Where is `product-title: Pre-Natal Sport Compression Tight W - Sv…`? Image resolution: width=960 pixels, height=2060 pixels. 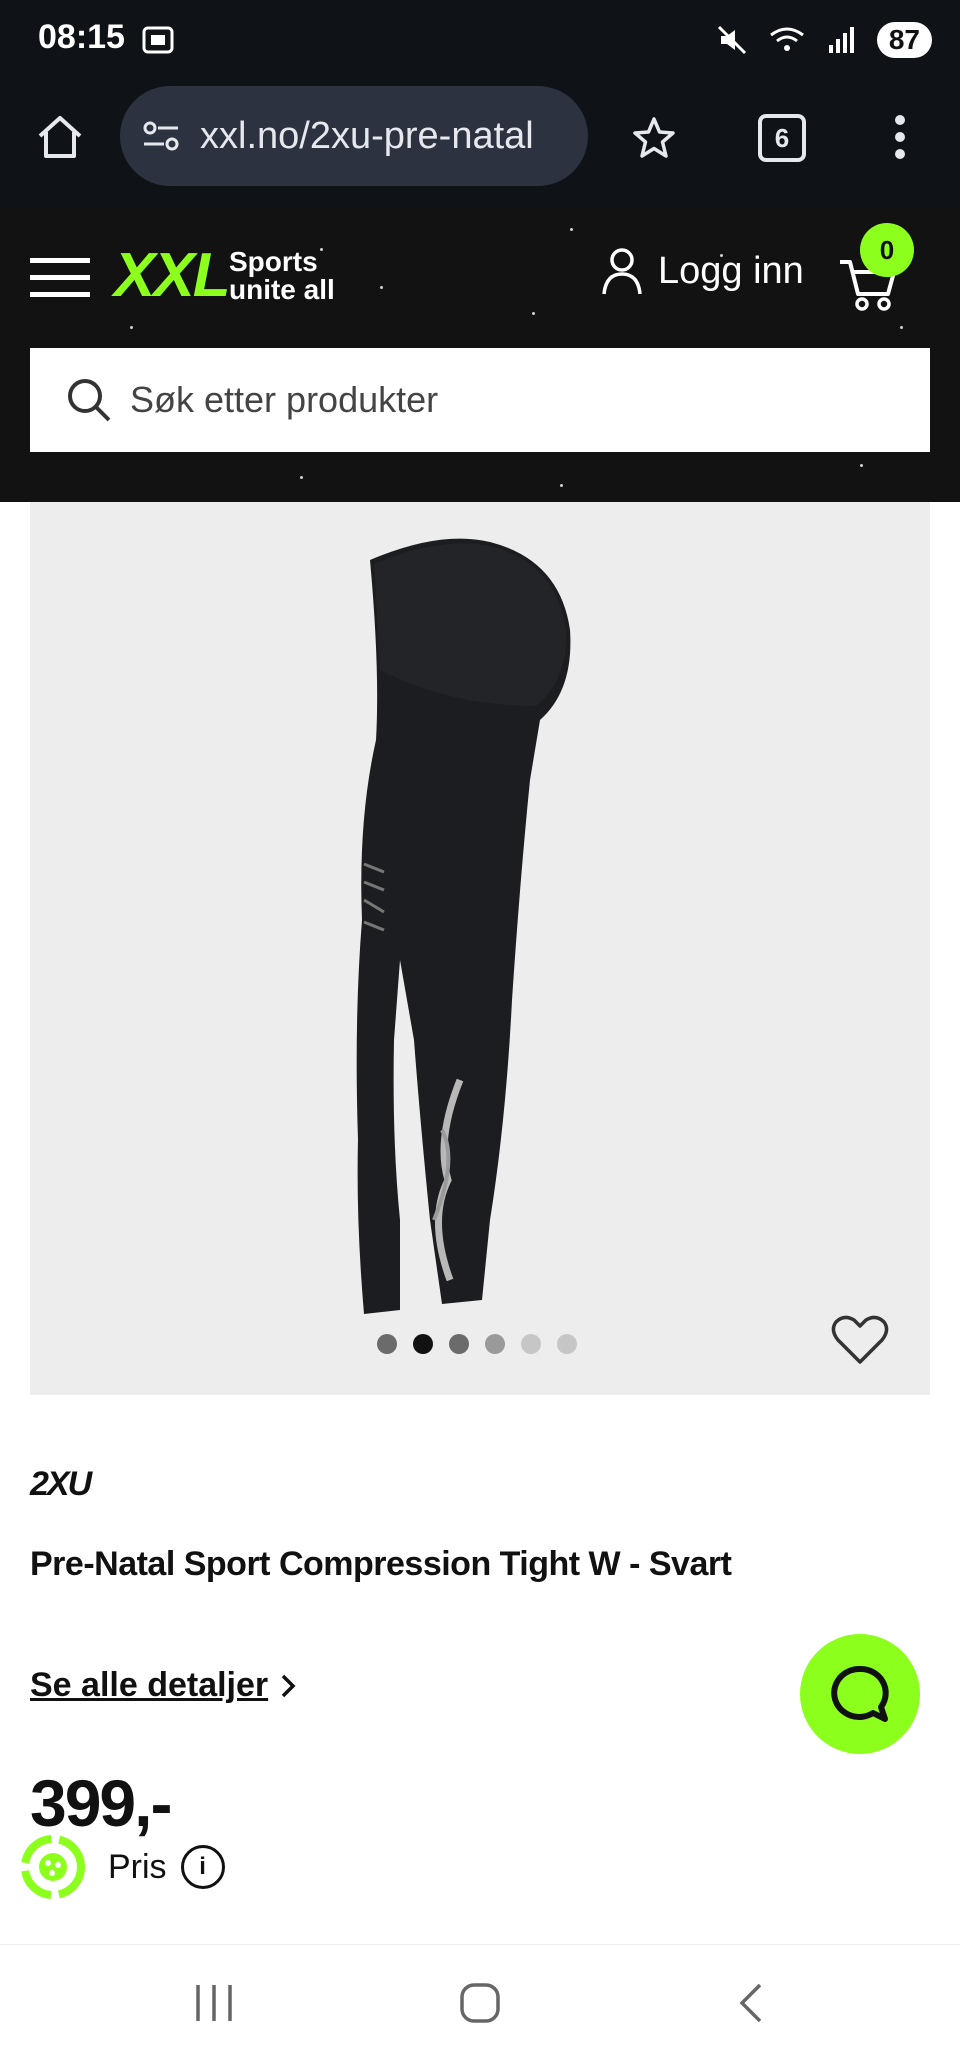 product-title: Pre-Natal Sport Compression Tight W - Sv… is located at coordinates (381, 1564).